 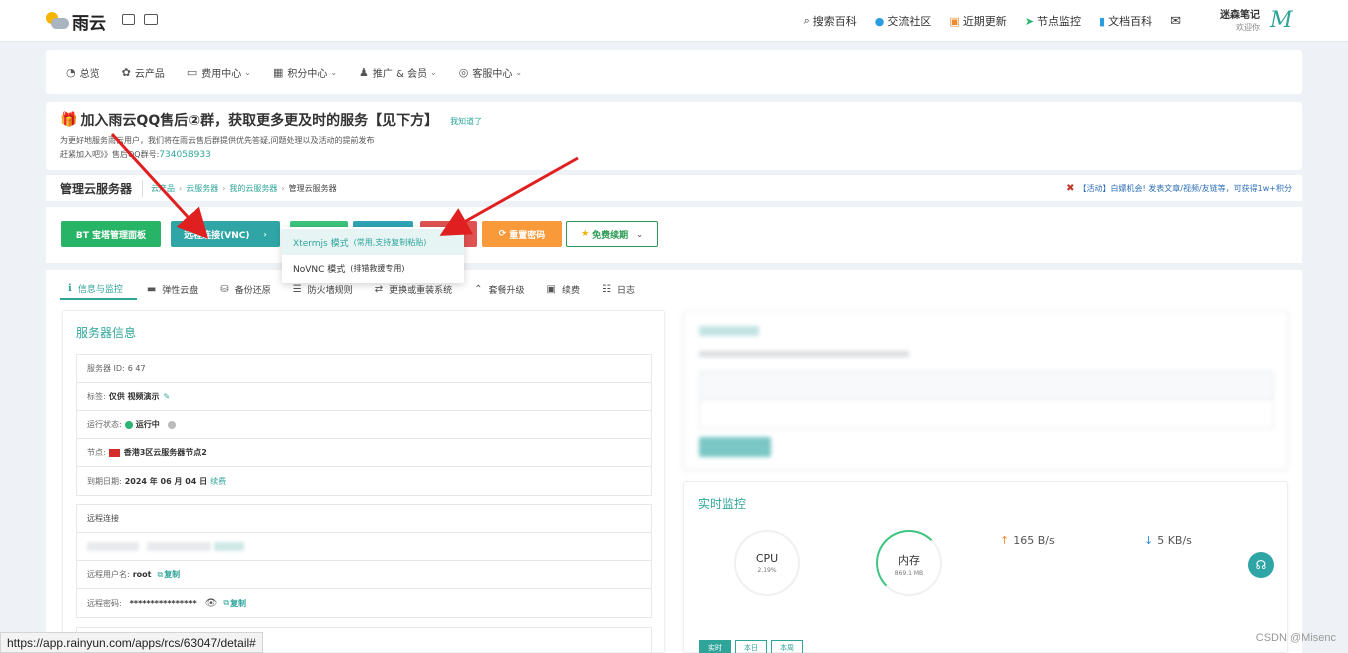 What do you see at coordinates (253, 188) in the screenshot?
I see `breadcrumb-my-servers: 我的云服务器` at bounding box center [253, 188].